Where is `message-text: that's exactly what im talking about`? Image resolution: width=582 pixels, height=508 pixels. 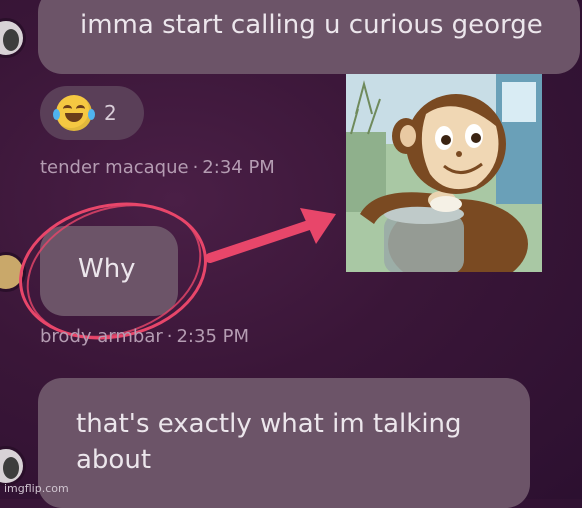 message-text: that's exactly what im talking about is located at coordinates (269, 442).